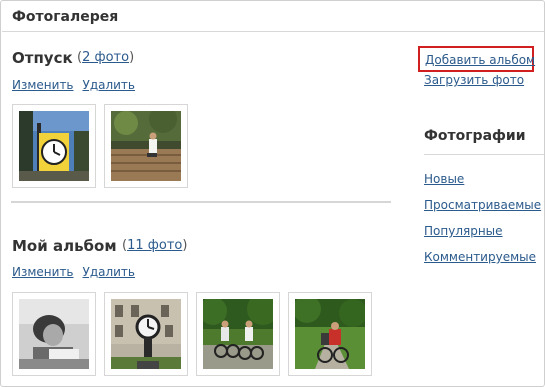  I want to click on sidebar-link-new: Новые, so click(444, 179).